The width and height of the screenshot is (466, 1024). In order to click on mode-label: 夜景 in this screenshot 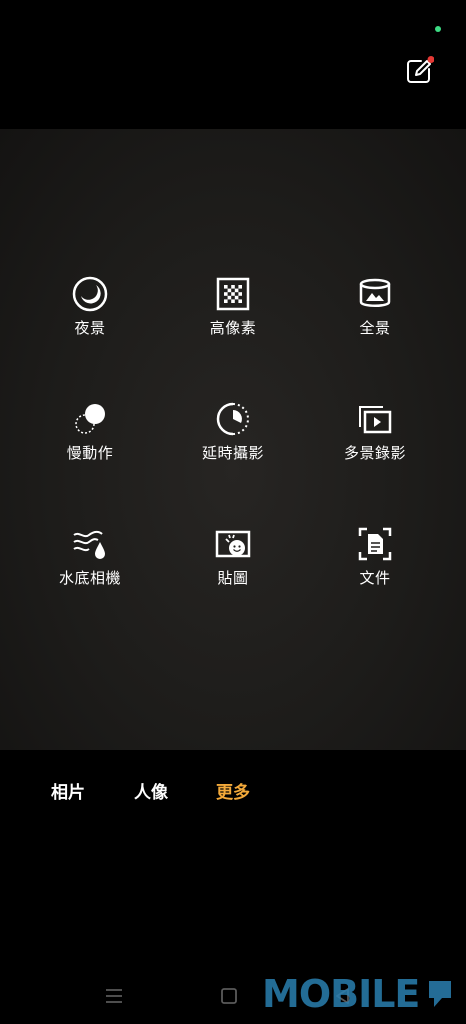, I will do `click(90, 328)`.